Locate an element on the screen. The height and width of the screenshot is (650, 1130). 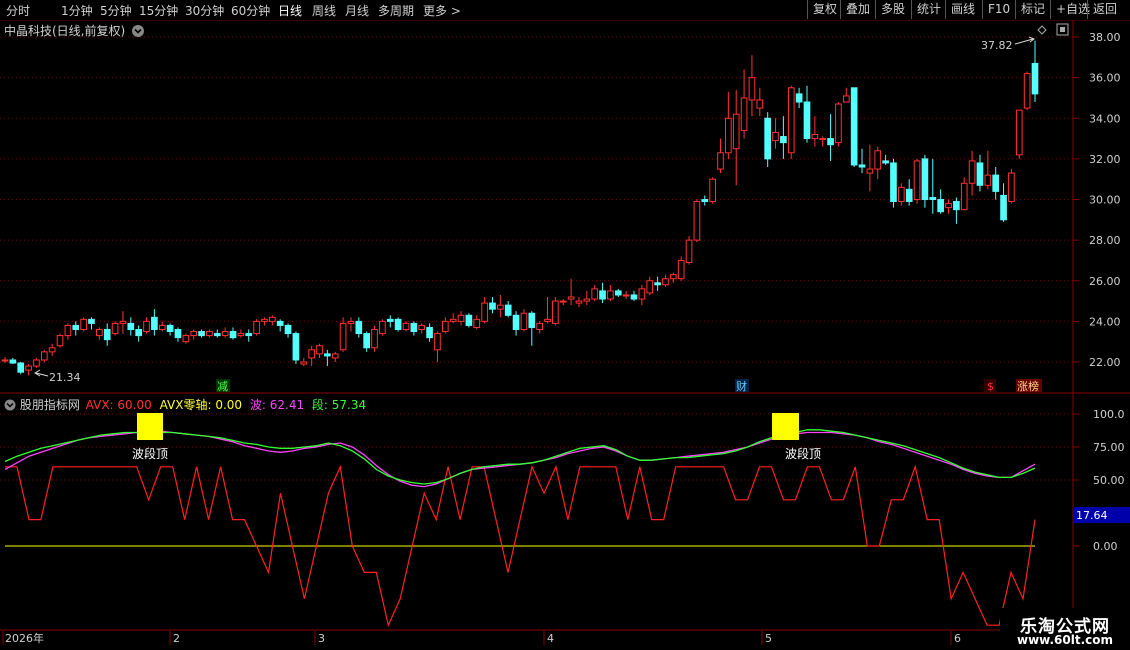
tab-more: 更多 > is located at coordinates (442, 10).